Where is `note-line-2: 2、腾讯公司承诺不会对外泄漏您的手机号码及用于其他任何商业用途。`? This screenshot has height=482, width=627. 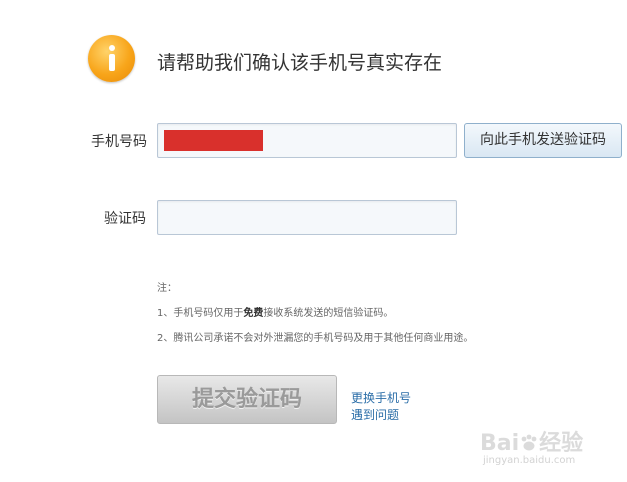
note-line-2: 2、腾讯公司承诺不会对外泄漏您的手机号码及用于其他任何商业用途。 is located at coordinates (315, 338).